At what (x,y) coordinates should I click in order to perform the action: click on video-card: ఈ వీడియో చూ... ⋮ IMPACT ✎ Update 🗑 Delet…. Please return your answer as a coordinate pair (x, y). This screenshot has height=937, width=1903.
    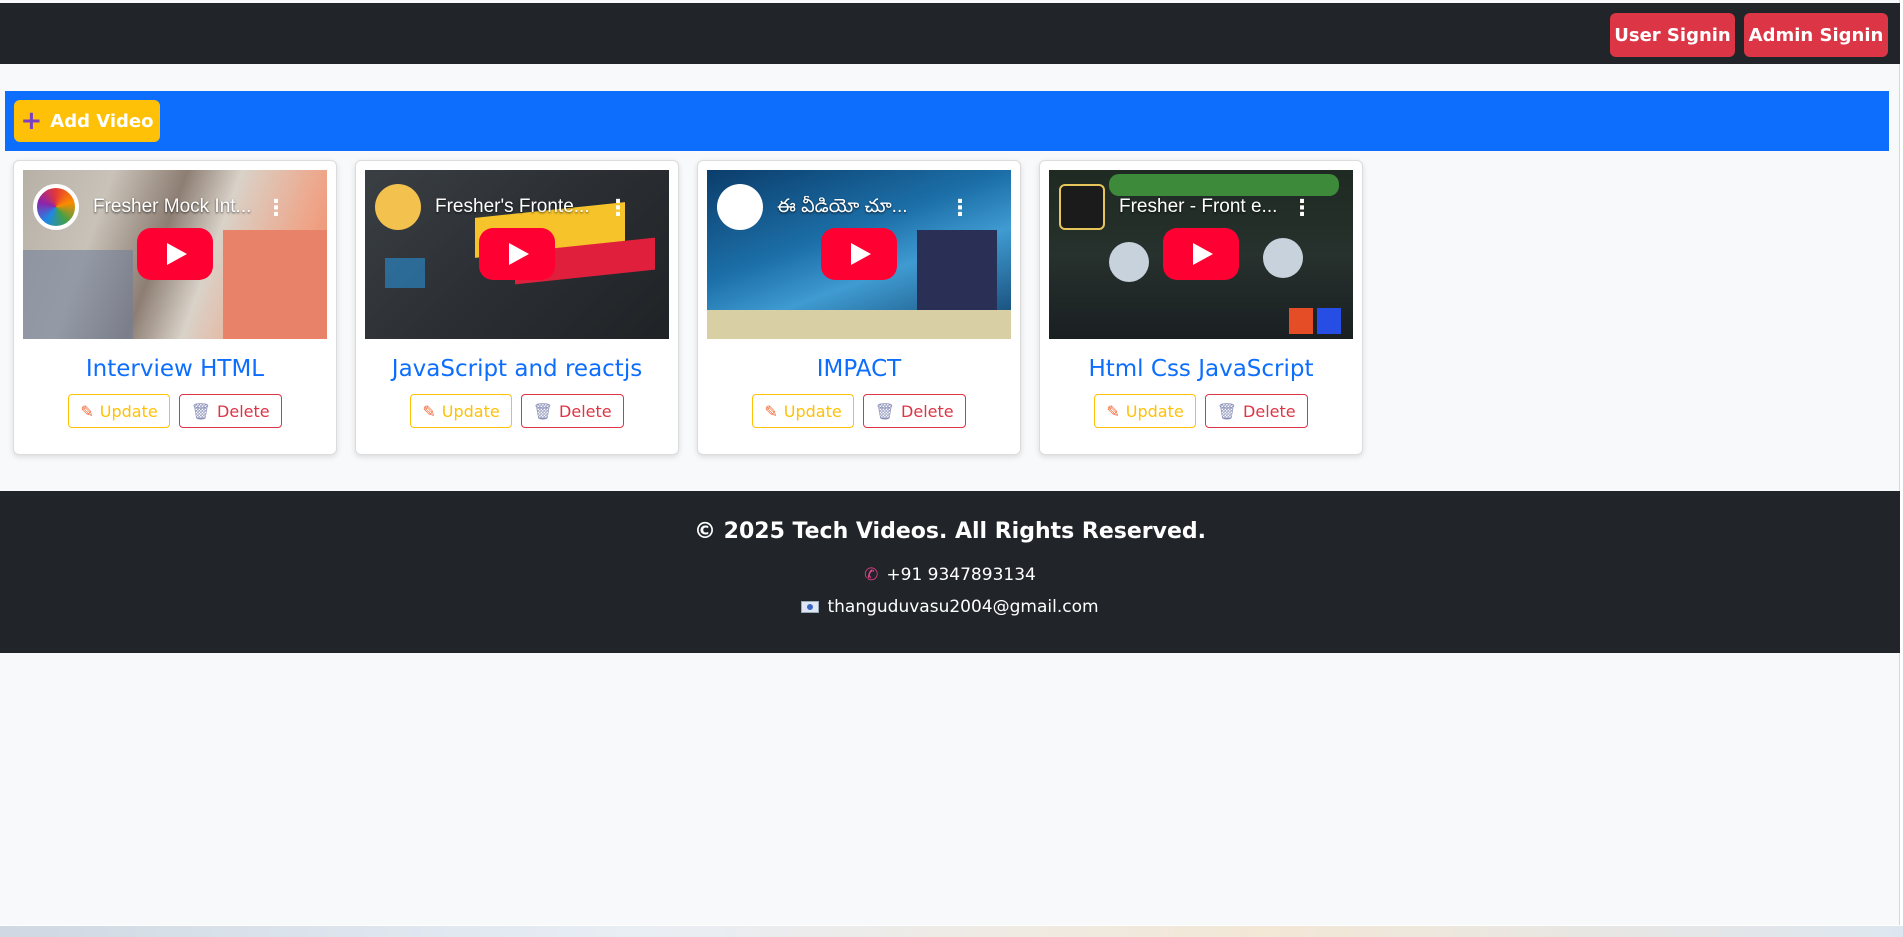
    Looking at the image, I should click on (859, 307).